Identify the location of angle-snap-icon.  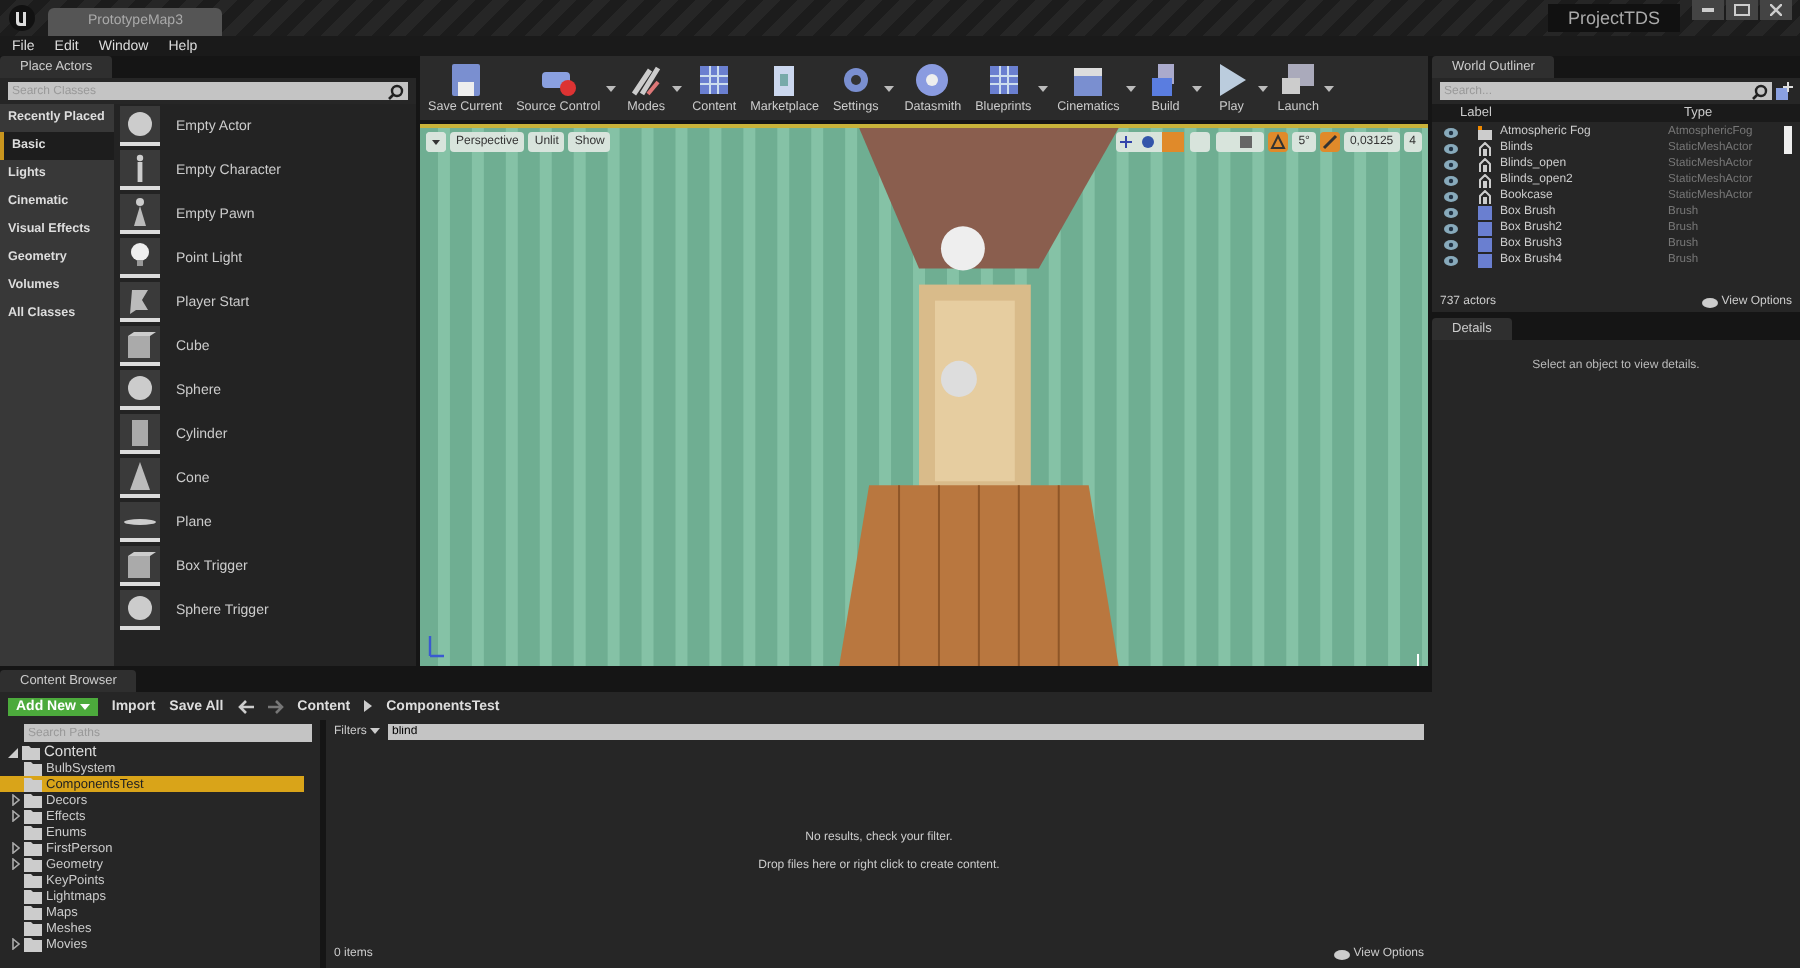
(1278, 142).